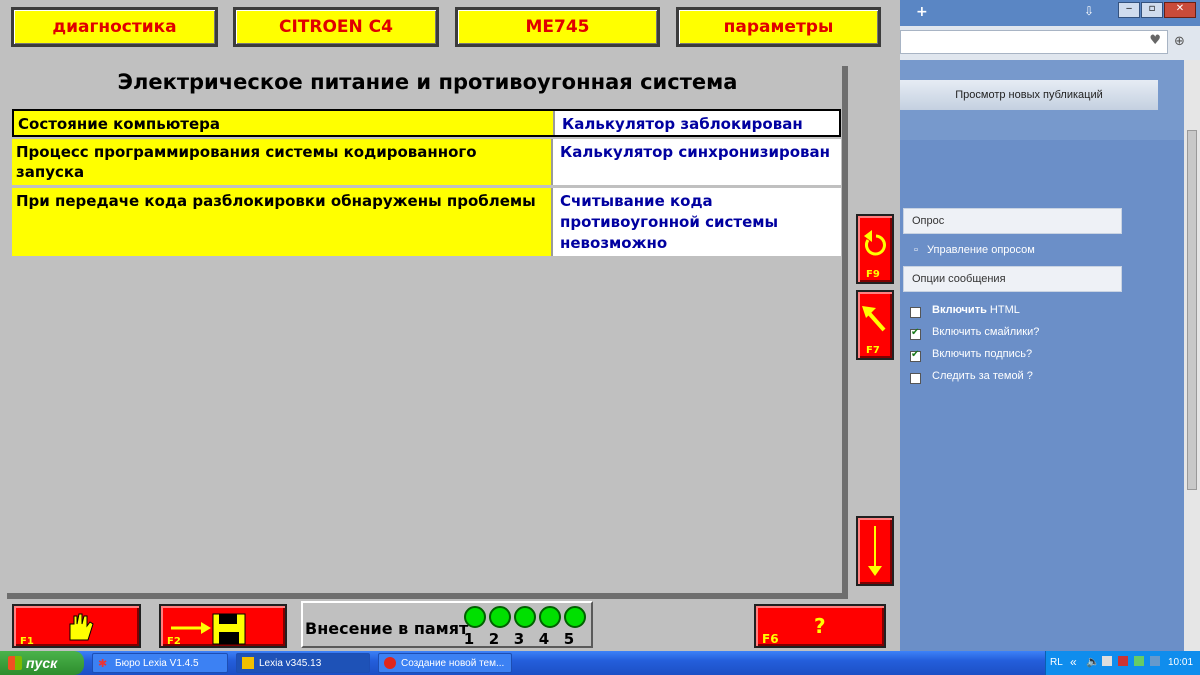  Describe the element at coordinates (1073, 662) in the screenshot. I see `tray-expand-icon: «` at that location.